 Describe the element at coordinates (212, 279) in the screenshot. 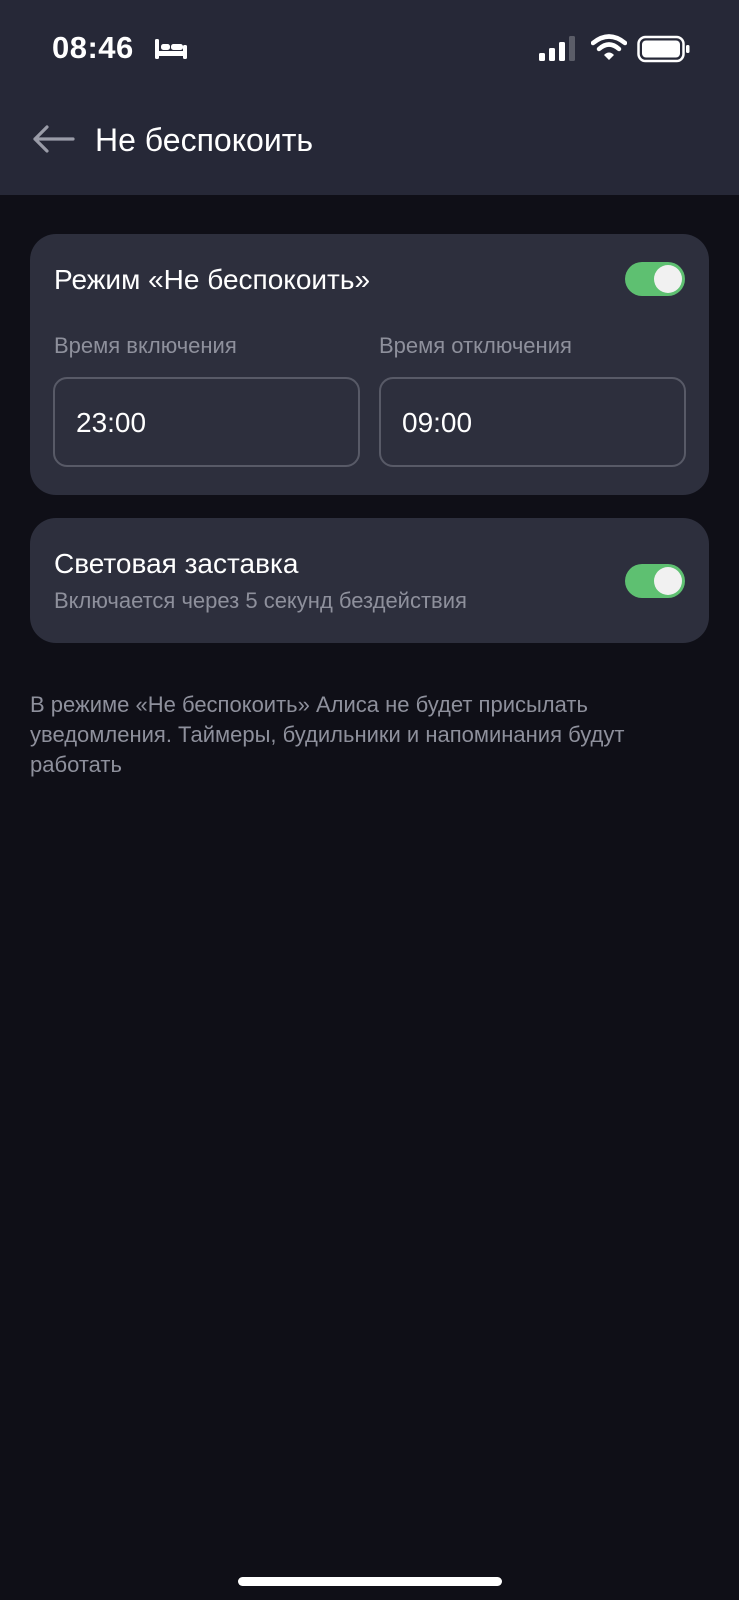

I see `dnd-title: Режим «Не беспокоить»` at that location.